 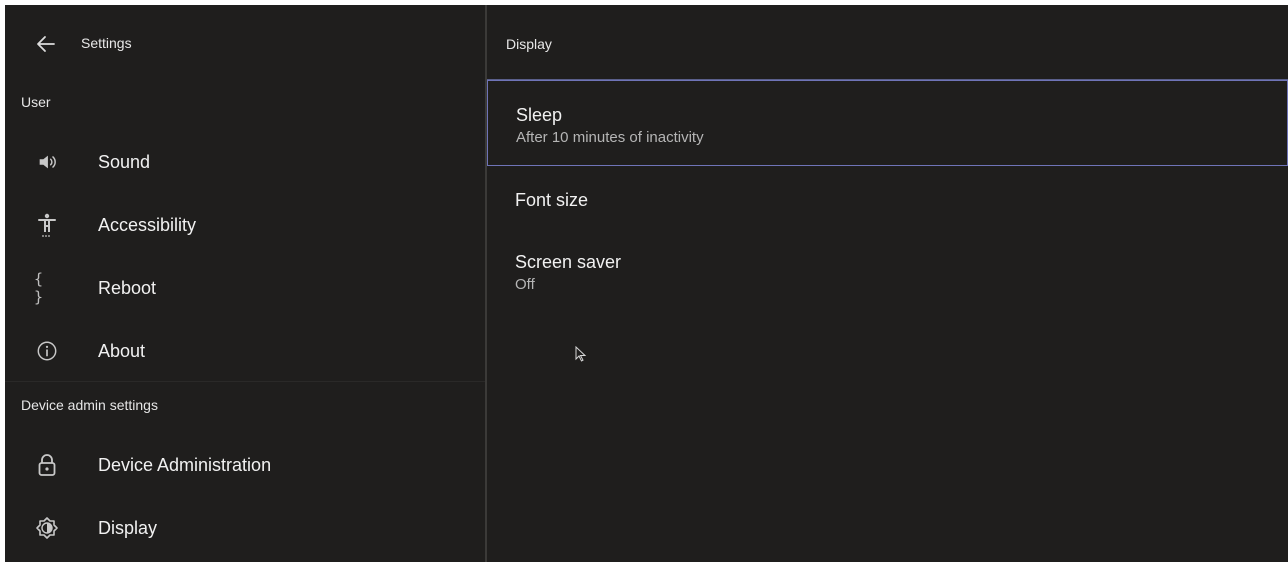 What do you see at coordinates (147, 225) in the screenshot?
I see `sidebar-item-label: Accessibility` at bounding box center [147, 225].